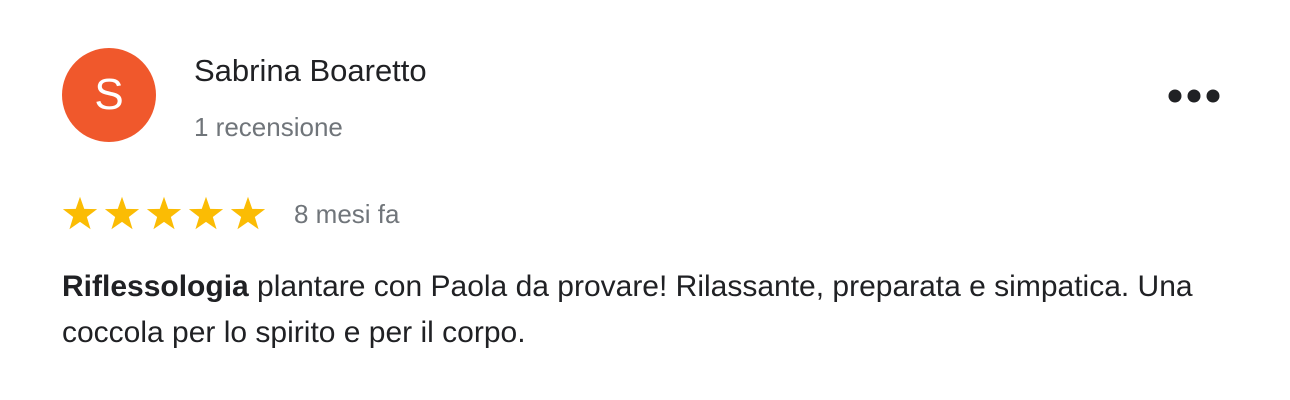 The height and width of the screenshot is (400, 1290). I want to click on review-count: 1 recensione, so click(268, 127).